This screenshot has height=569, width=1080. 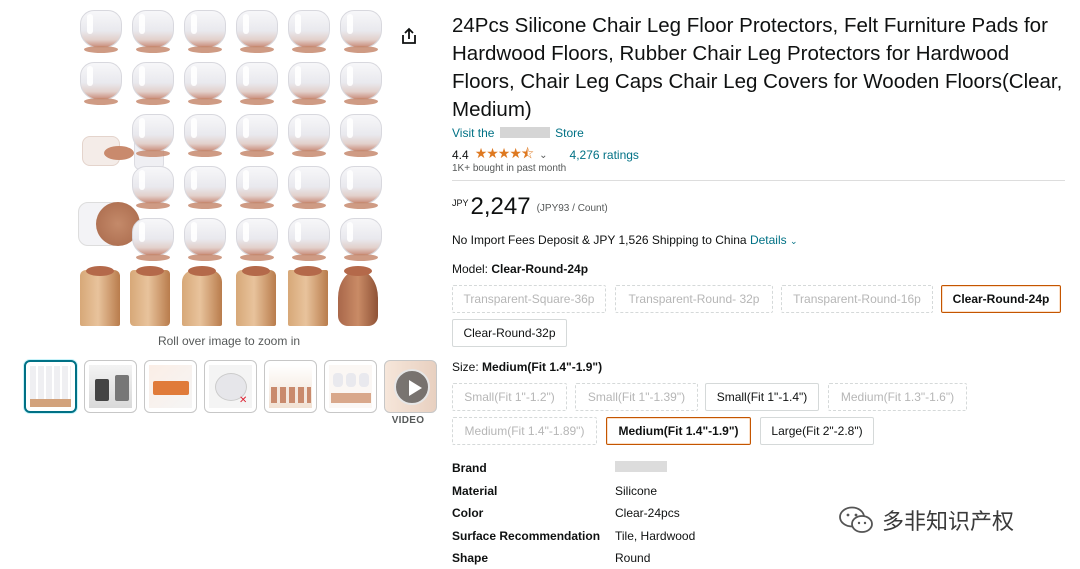 What do you see at coordinates (468, 513) in the screenshot?
I see `spec-key: Color` at bounding box center [468, 513].